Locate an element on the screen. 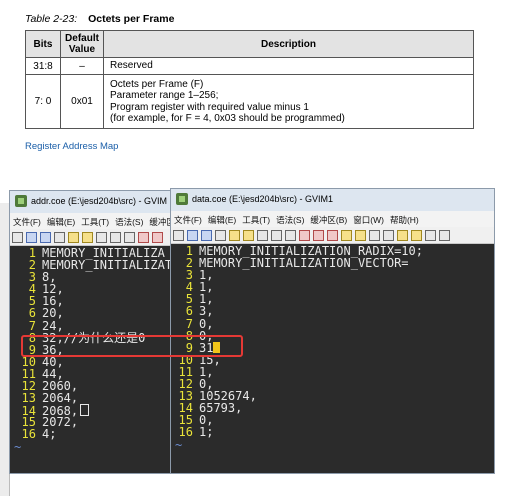 This screenshot has width=506, height=496. header-default-value: Default Value is located at coordinates (82, 44).